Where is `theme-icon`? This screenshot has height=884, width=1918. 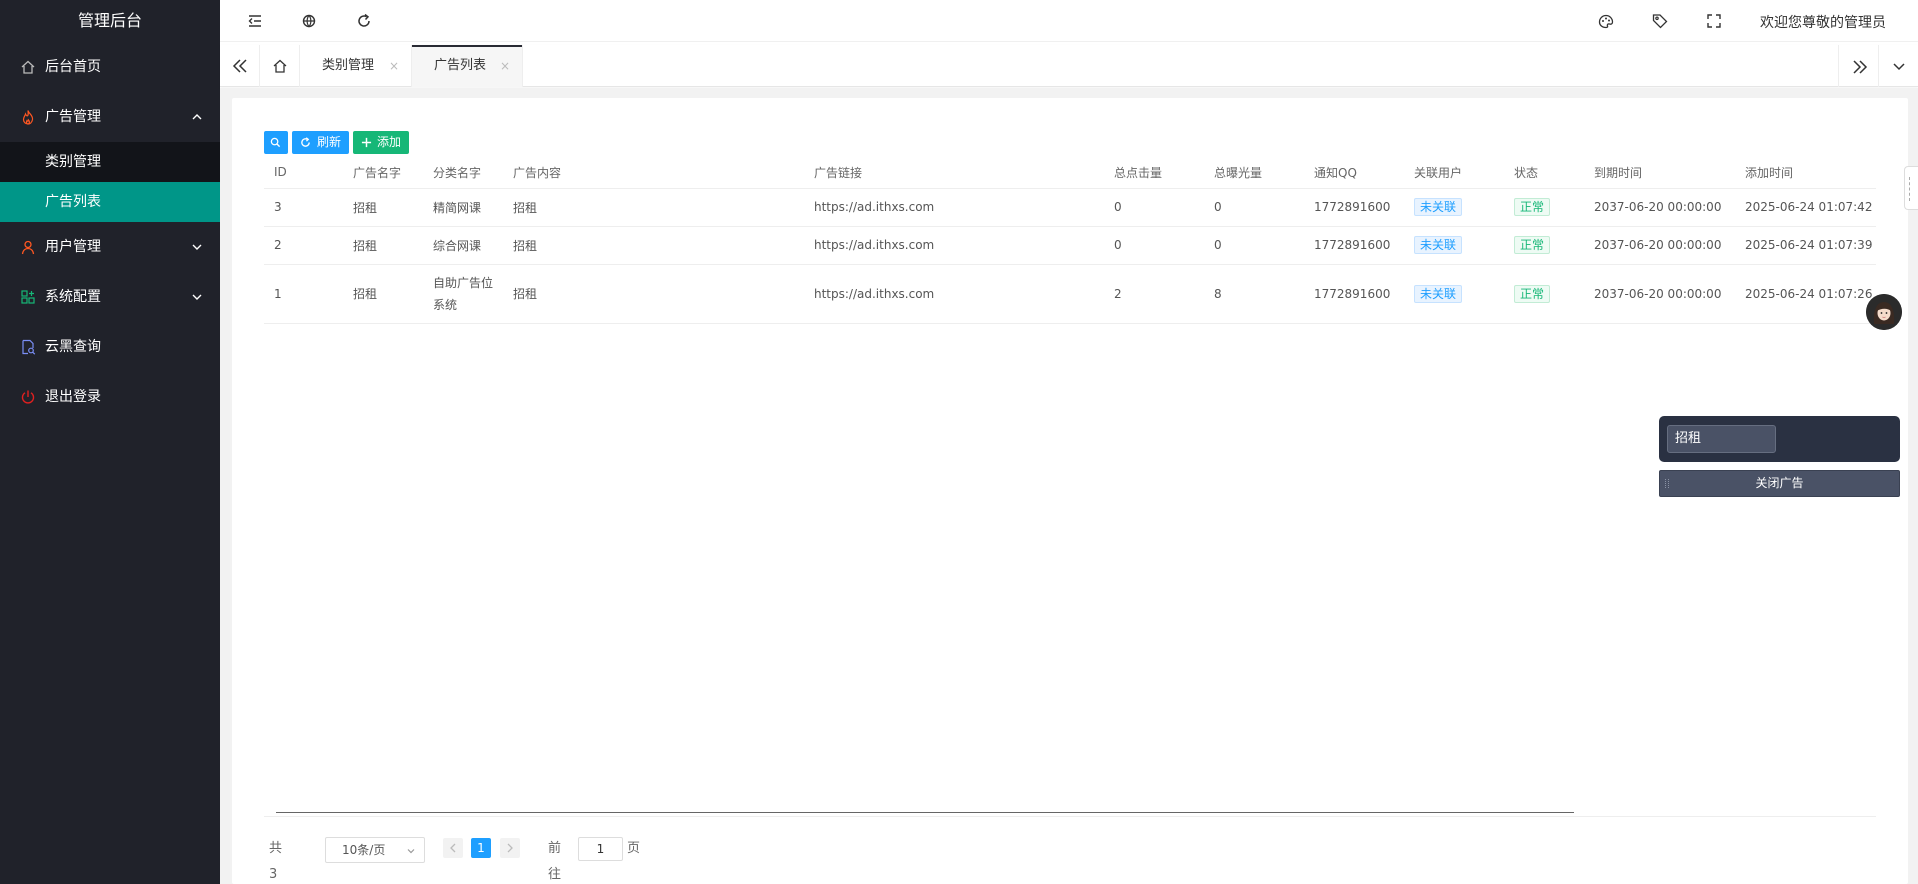 theme-icon is located at coordinates (1606, 21).